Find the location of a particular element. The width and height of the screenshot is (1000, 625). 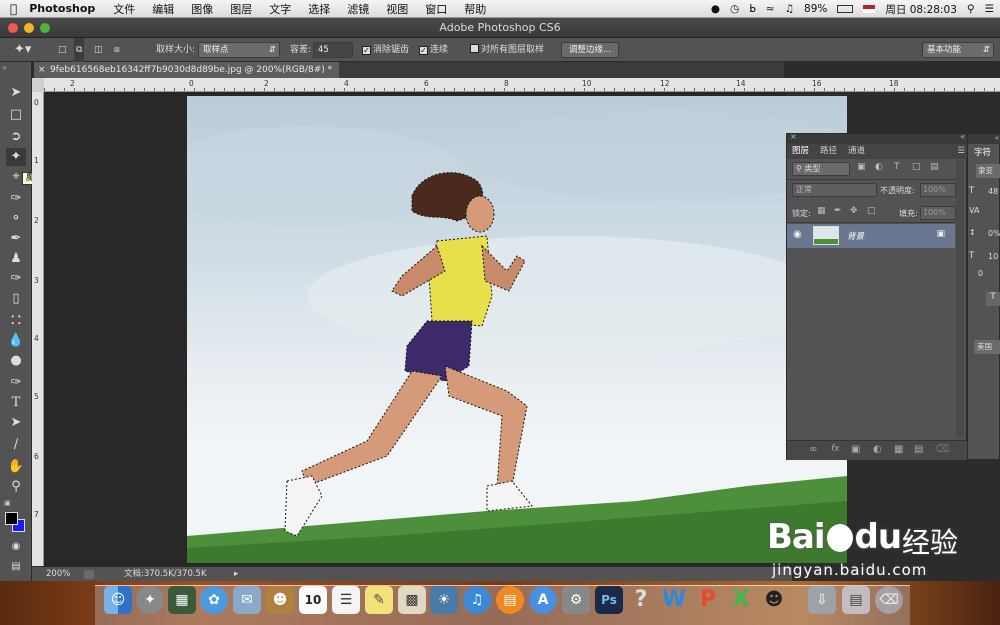

path-selection-tool-icon: ➤ is located at coordinates (16, 423).